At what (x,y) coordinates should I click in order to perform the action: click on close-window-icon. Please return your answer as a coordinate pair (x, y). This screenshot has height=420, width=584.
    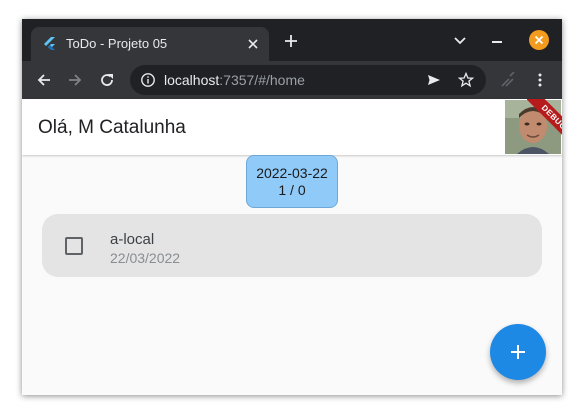
    Looking at the image, I should click on (539, 40).